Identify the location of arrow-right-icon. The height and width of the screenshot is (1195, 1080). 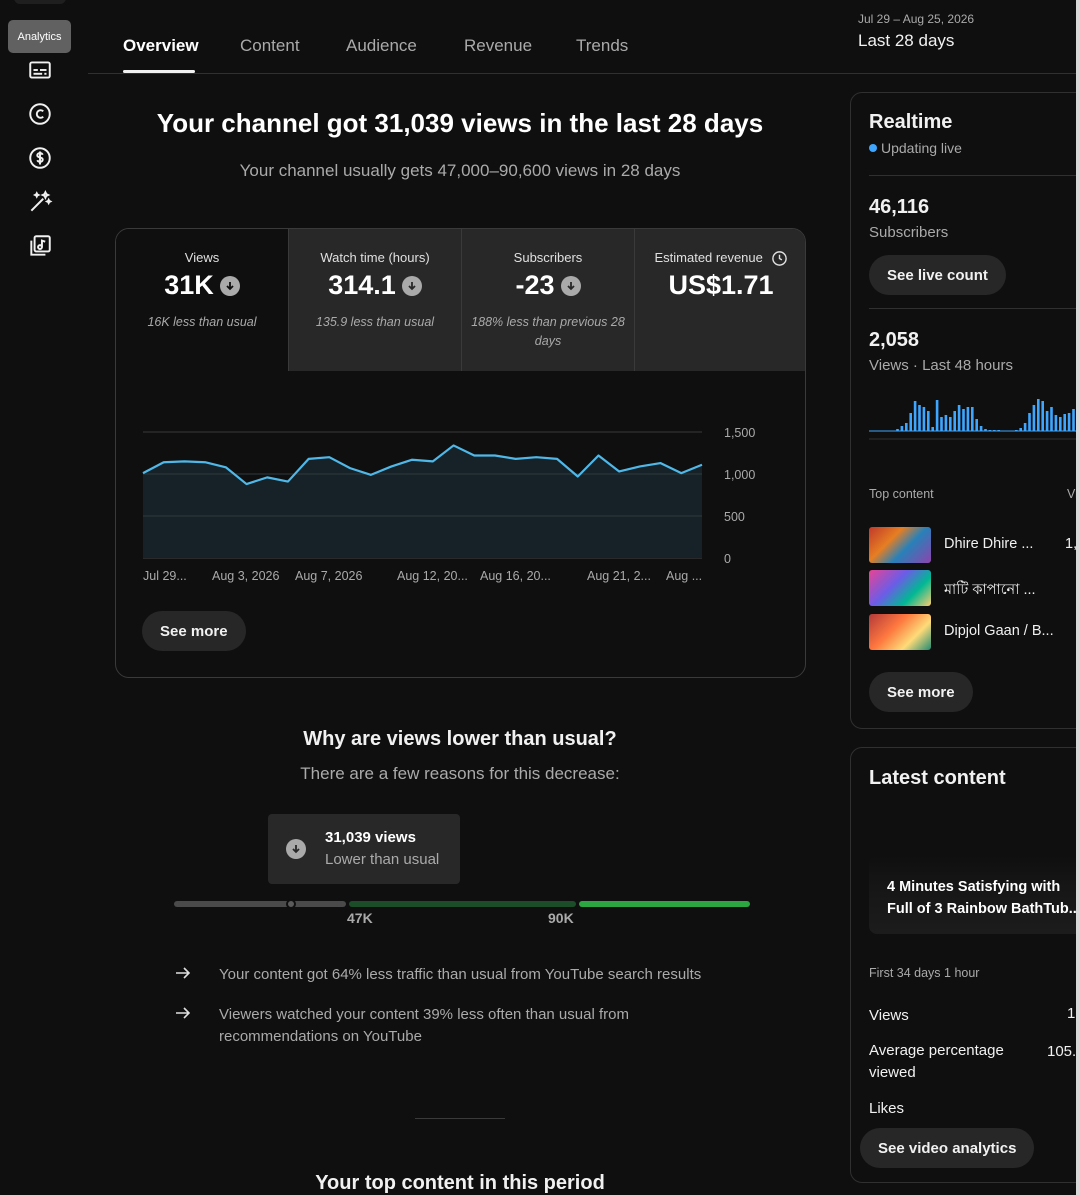
(183, 1013).